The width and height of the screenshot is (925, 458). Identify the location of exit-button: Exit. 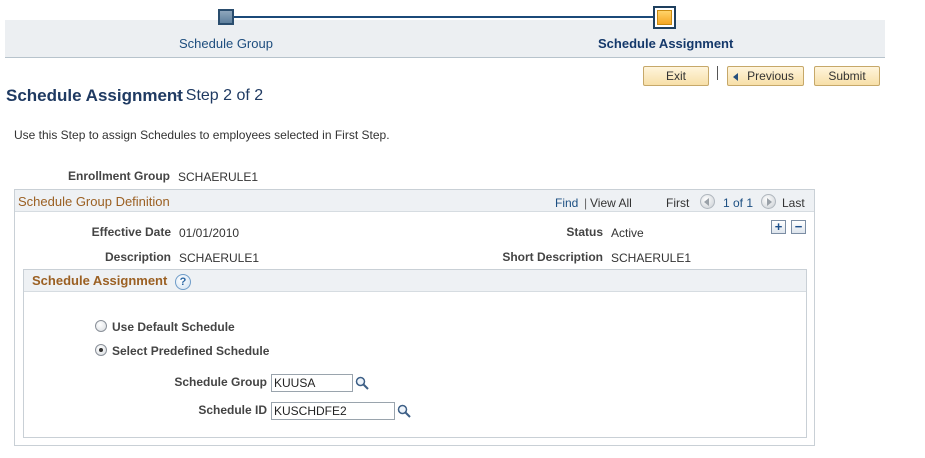
(676, 76).